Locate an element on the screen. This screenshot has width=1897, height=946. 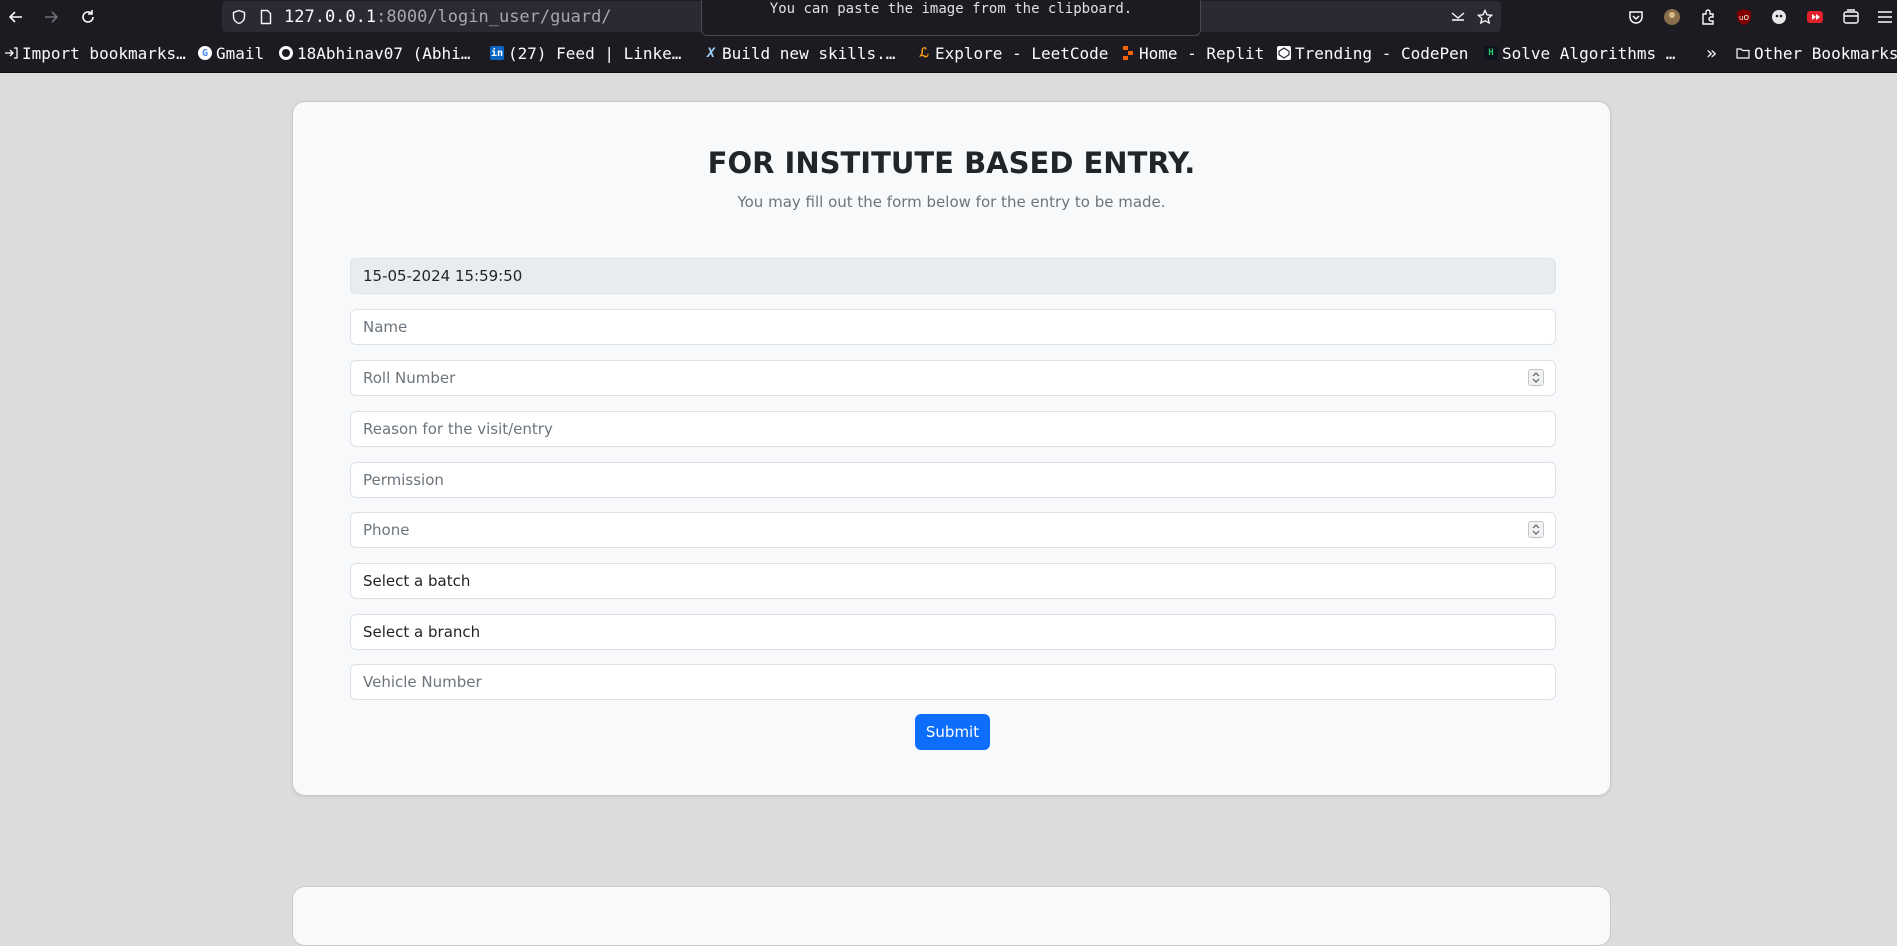
arrow-right-icon is located at coordinates (52, 17).